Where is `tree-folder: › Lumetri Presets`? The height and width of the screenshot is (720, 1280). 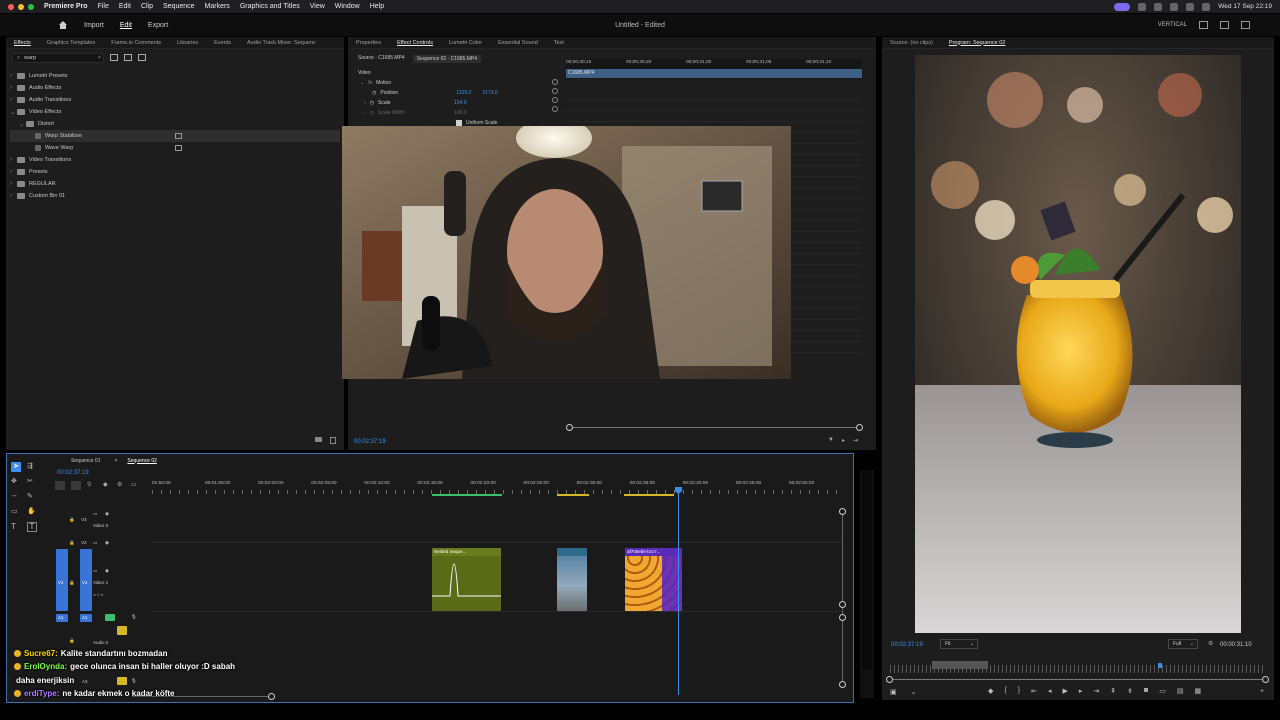
tree-folder: › Lumetri Presets is located at coordinates (175, 76).